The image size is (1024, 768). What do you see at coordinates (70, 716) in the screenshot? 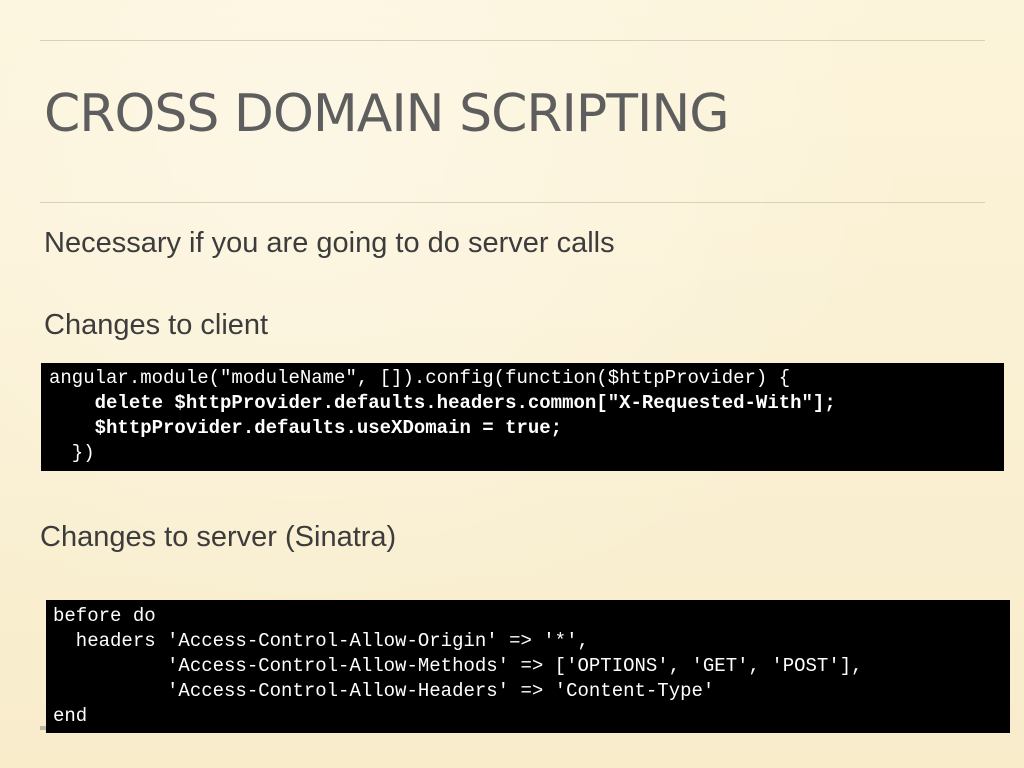
I see `code-line: end` at bounding box center [70, 716].